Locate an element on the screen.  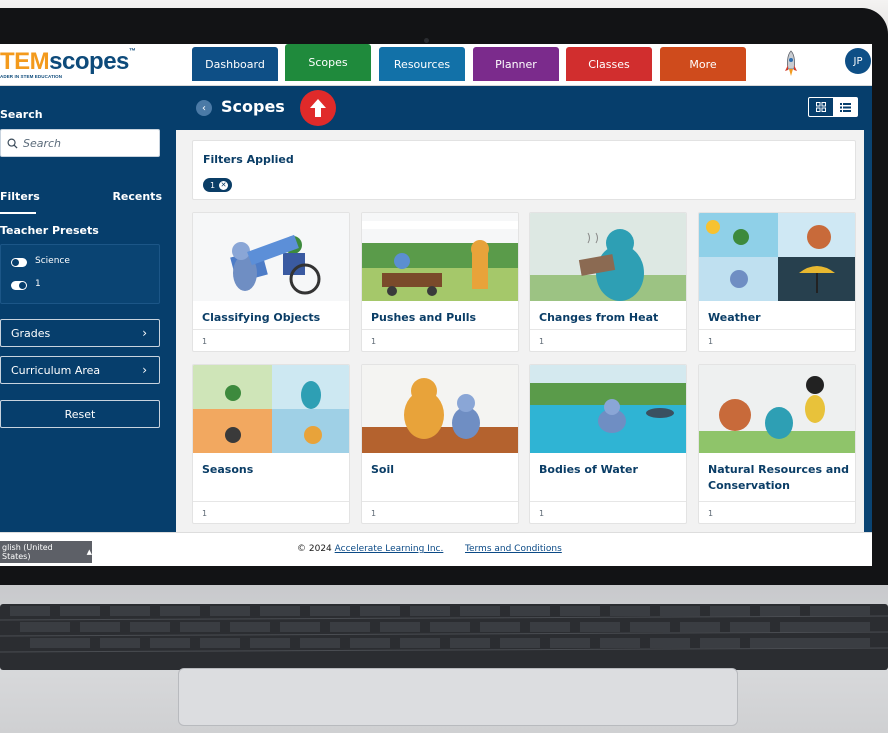
changes-from-heat-illustration is located at coordinates (608, 257).